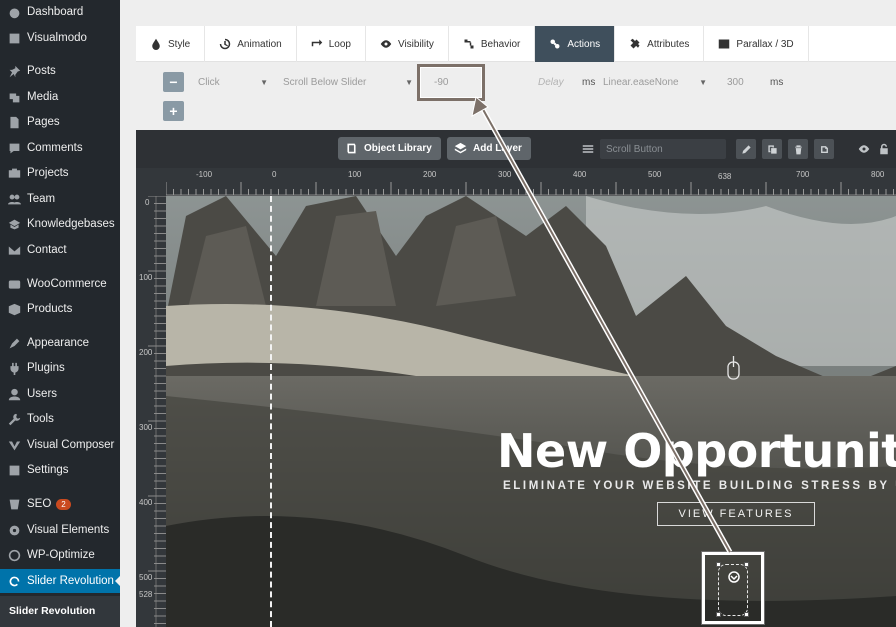 The height and width of the screenshot is (627, 896). What do you see at coordinates (48, 470) in the screenshot?
I see `sidebar-item-label: Settings` at bounding box center [48, 470].